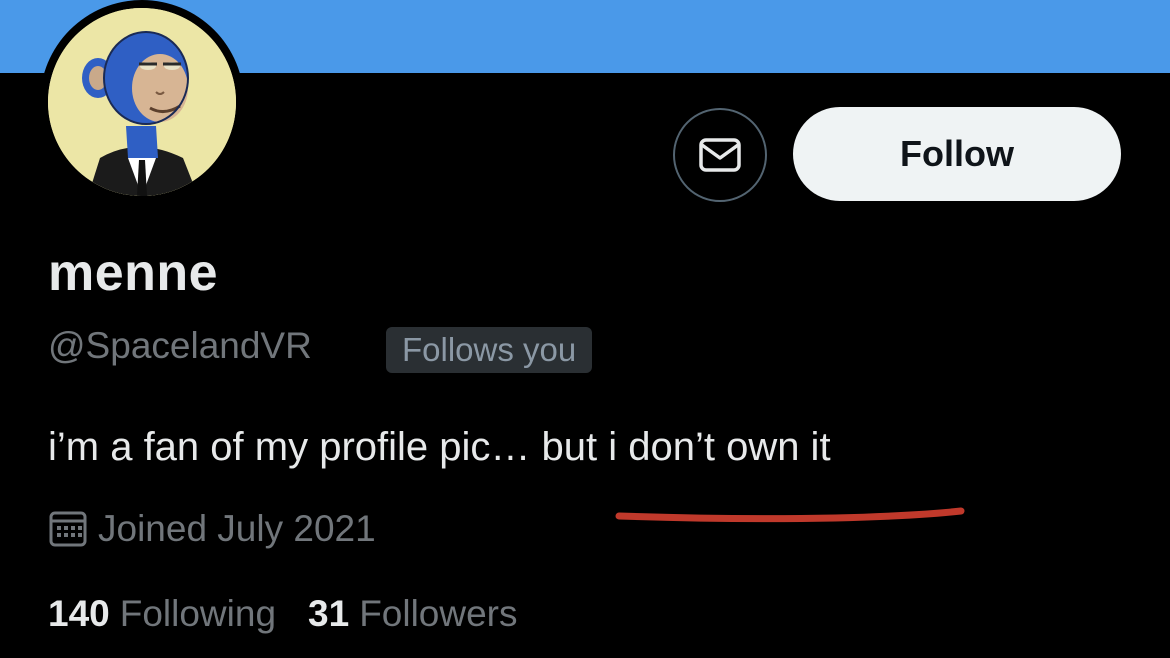  I want to click on avatar, so click(142, 102).